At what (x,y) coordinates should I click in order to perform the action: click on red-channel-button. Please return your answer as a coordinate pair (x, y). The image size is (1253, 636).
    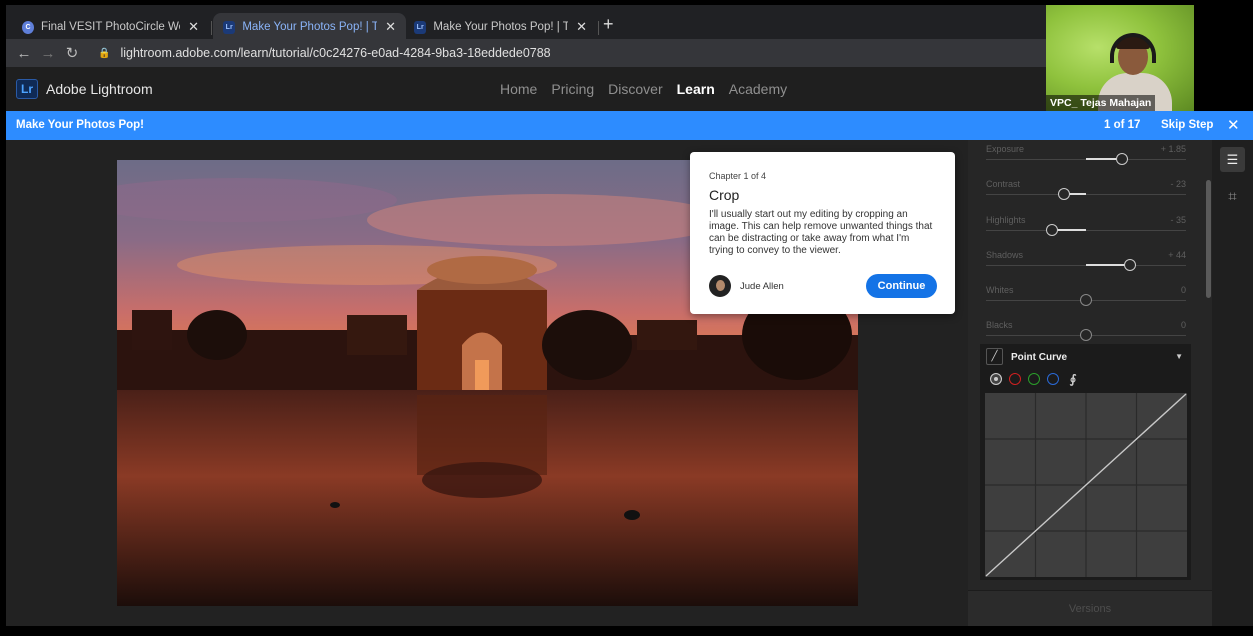
    Looking at the image, I should click on (1015, 379).